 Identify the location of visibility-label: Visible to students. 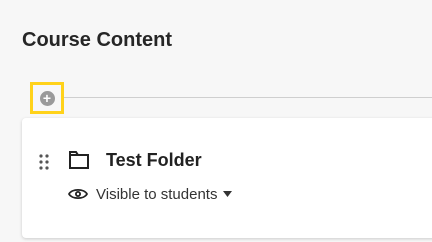
(157, 194).